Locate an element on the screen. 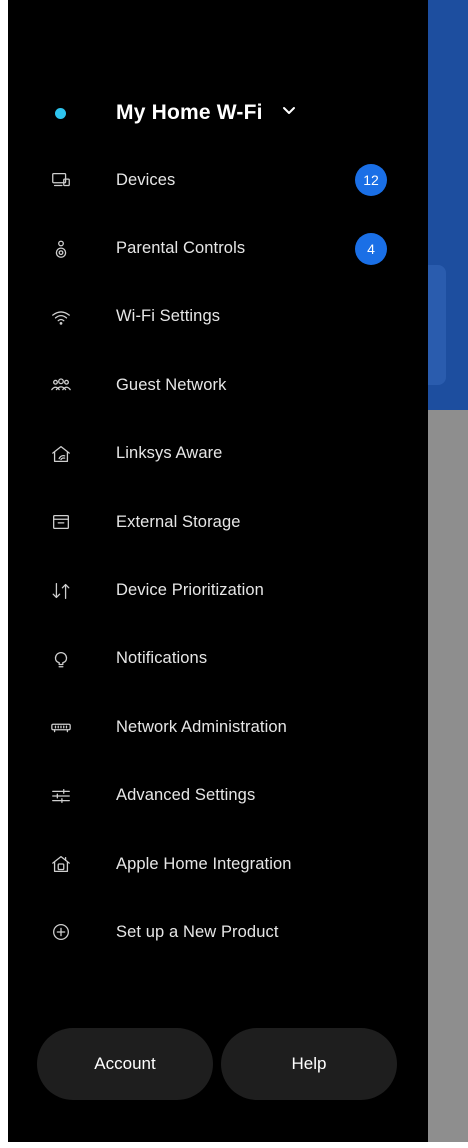 Image resolution: width=468 pixels, height=1148 pixels. menu-item-wifi-settings: Wi-Fi Settings is located at coordinates (218, 317).